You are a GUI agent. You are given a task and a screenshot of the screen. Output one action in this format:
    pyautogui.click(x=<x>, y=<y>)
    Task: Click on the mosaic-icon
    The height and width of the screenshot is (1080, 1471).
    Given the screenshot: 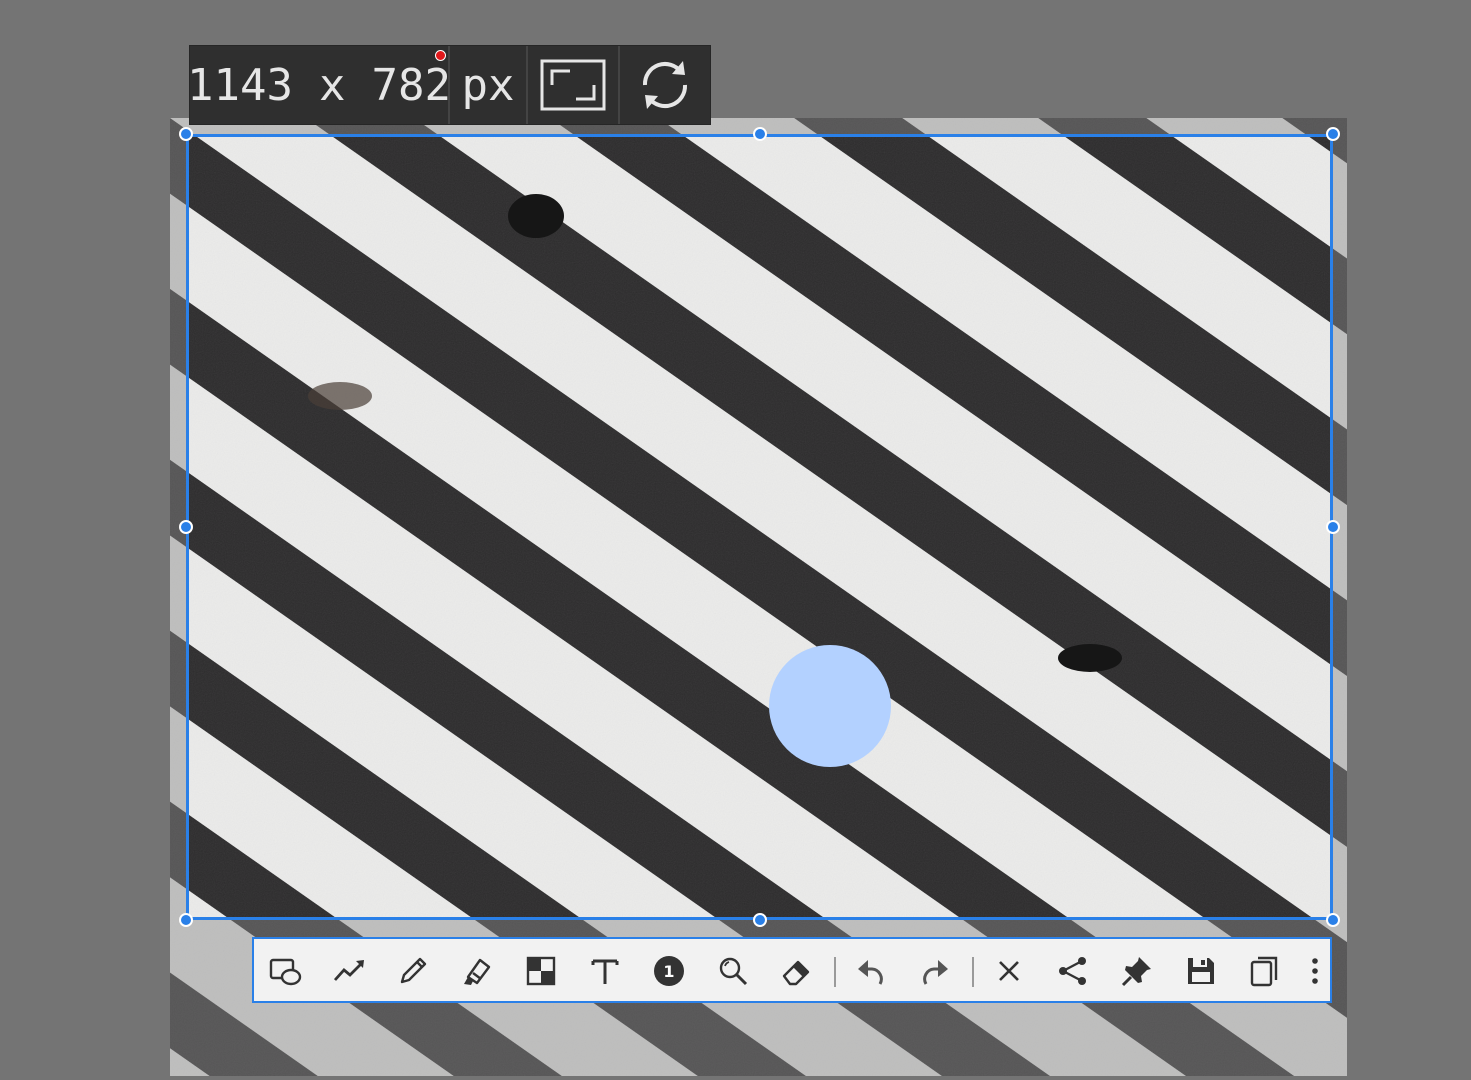 What is the action you would take?
    pyautogui.click(x=541, y=971)
    